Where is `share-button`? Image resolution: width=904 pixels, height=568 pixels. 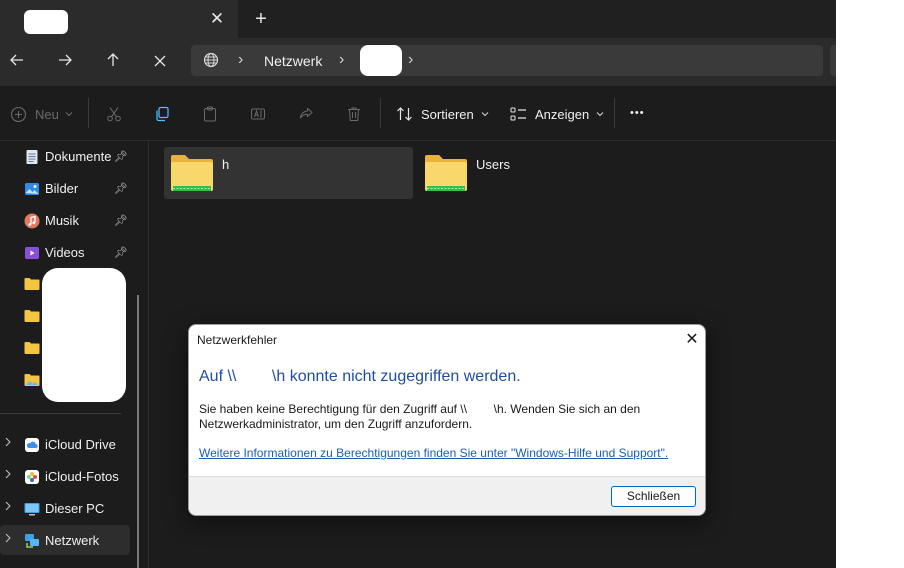
share-button is located at coordinates (306, 114).